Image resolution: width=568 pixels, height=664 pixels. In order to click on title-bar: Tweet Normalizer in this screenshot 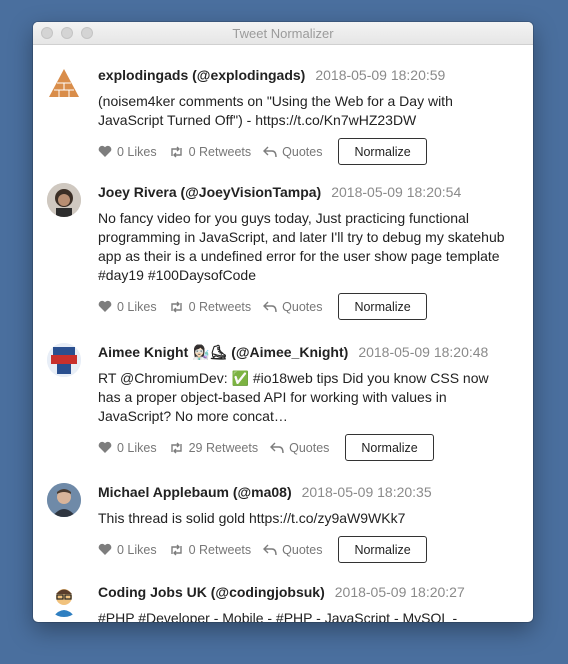, I will do `click(283, 33)`.